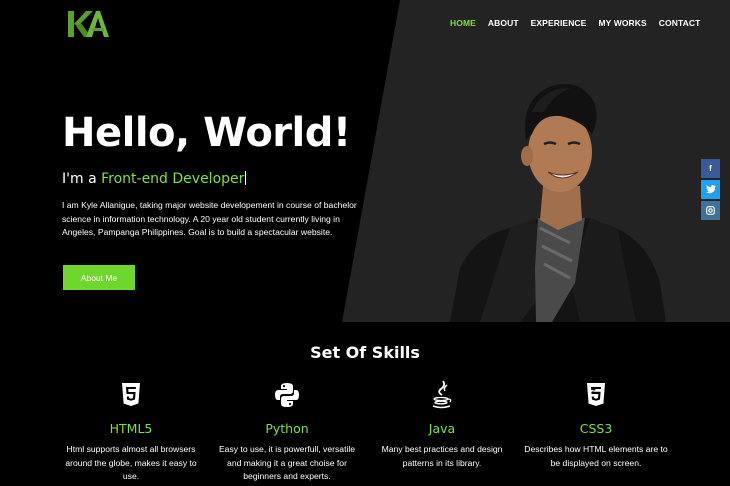  I want to click on typing-caret, so click(246, 178).